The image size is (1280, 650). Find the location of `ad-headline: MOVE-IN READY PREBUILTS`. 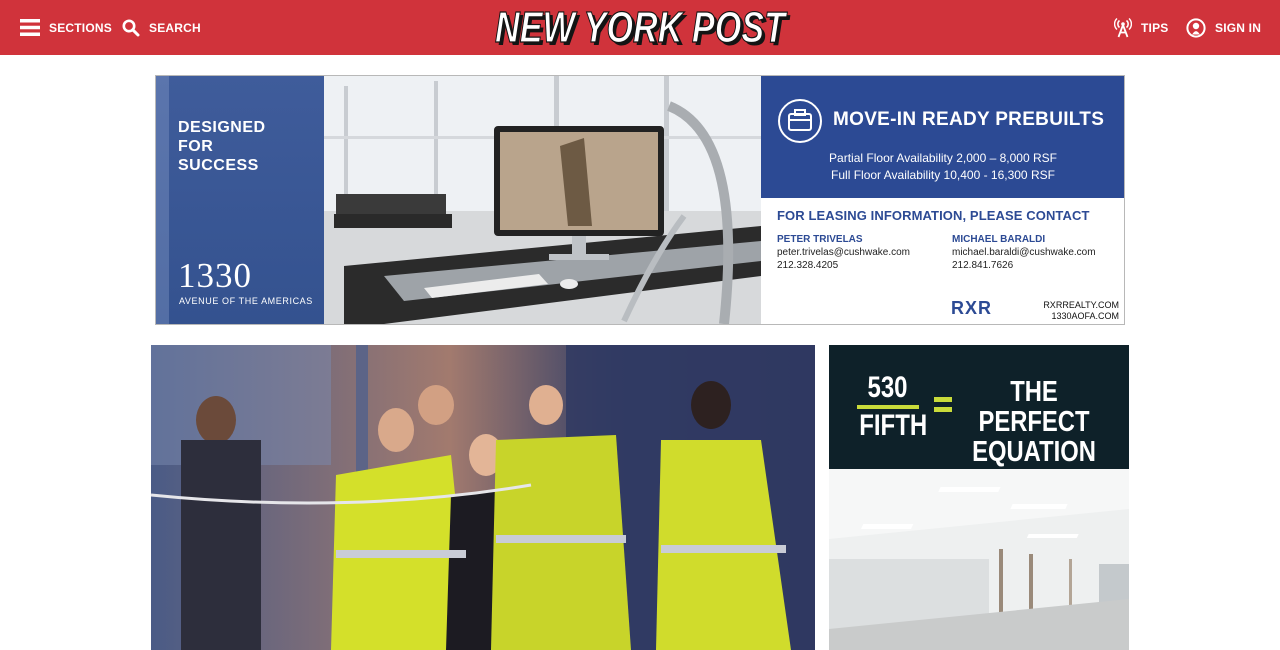

ad-headline: MOVE-IN READY PREBUILTS is located at coordinates (969, 119).